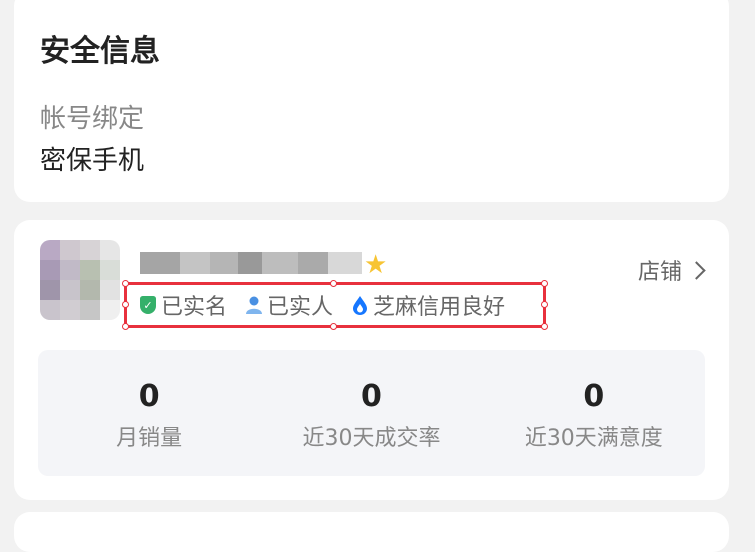  Describe the element at coordinates (194, 307) in the screenshot. I see `badge-real-name-label: 已实名` at that location.